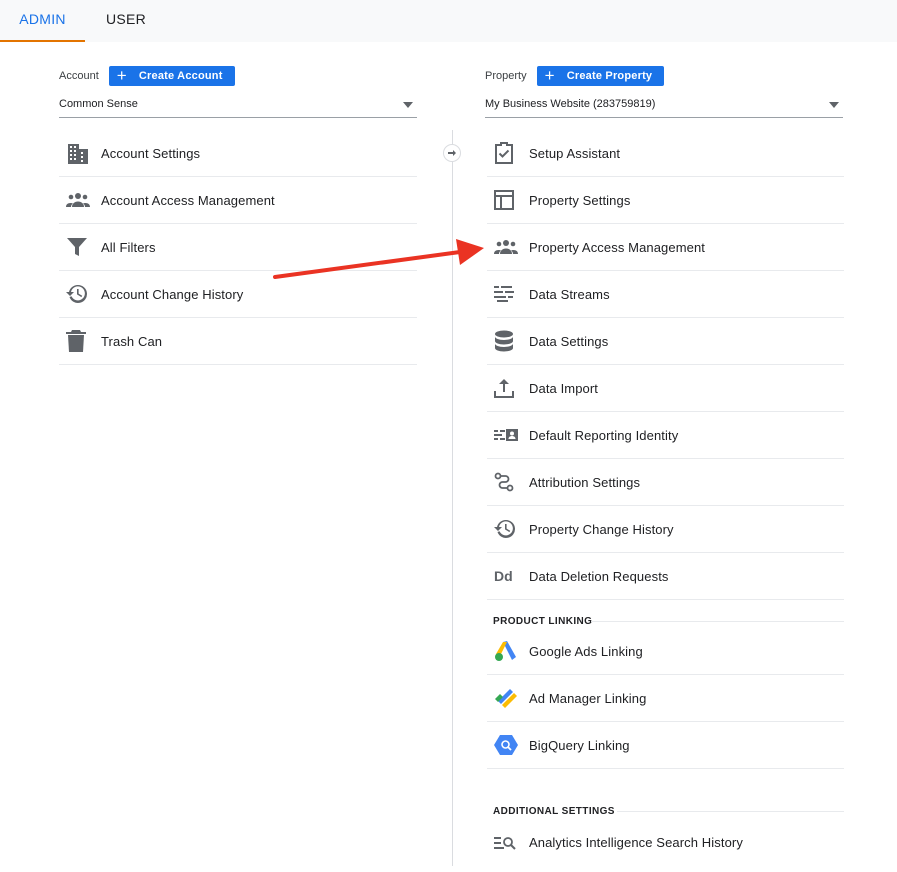  What do you see at coordinates (508, 651) in the screenshot?
I see `google-ads-icon` at bounding box center [508, 651].